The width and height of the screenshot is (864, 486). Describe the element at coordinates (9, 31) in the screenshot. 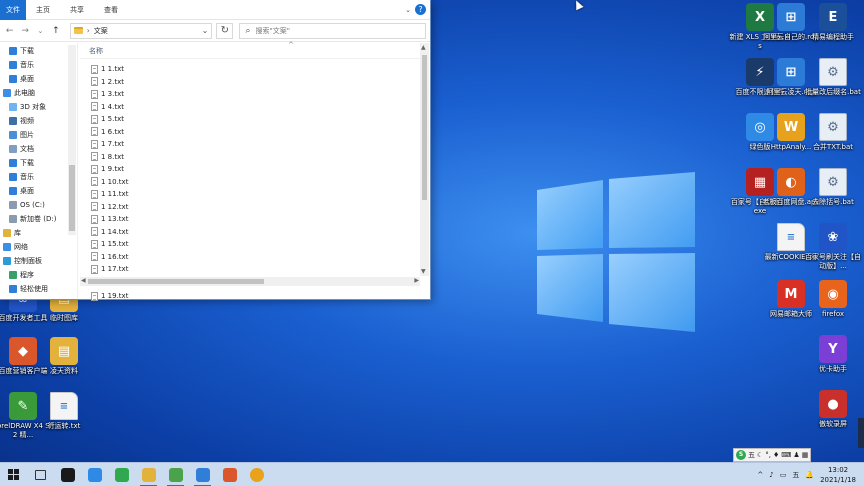

I see `back-arrow-icon: ←` at that location.